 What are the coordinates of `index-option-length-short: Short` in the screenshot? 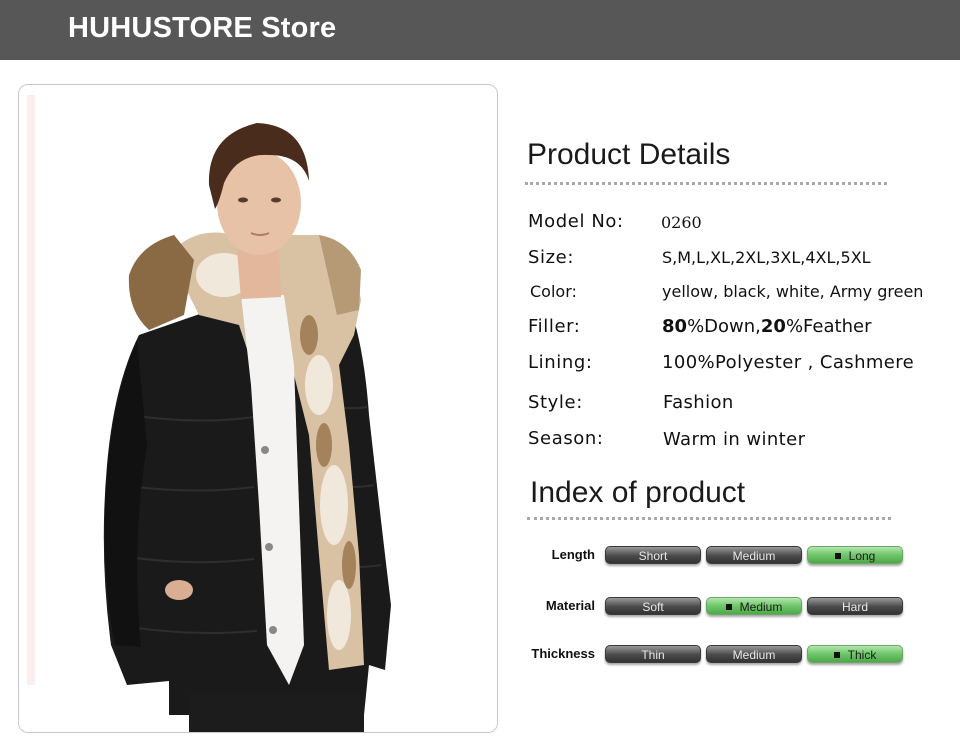 It's located at (653, 555).